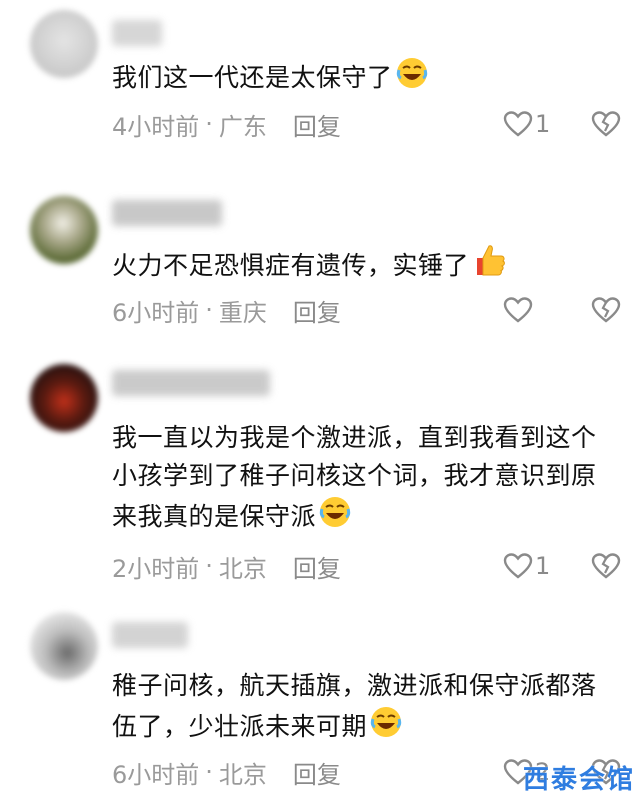  I want to click on like-button, so click(533, 310).